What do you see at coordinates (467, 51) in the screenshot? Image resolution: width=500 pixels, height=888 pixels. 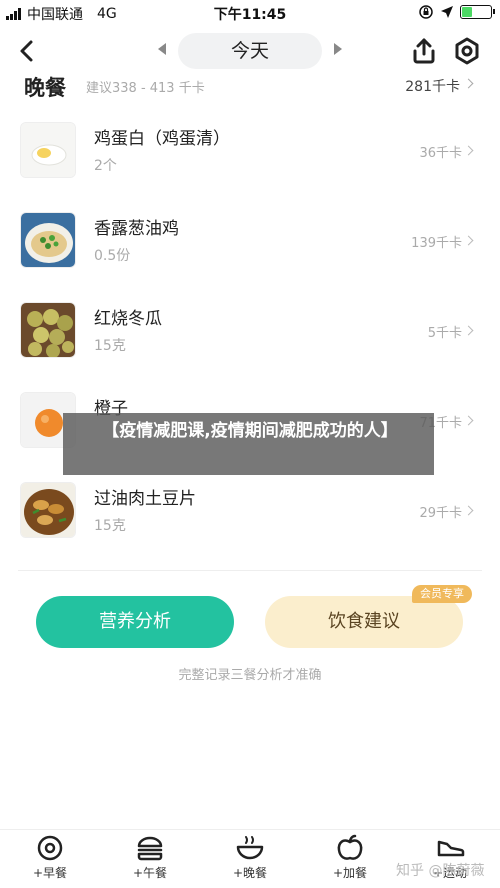 I see `settings-icon` at bounding box center [467, 51].